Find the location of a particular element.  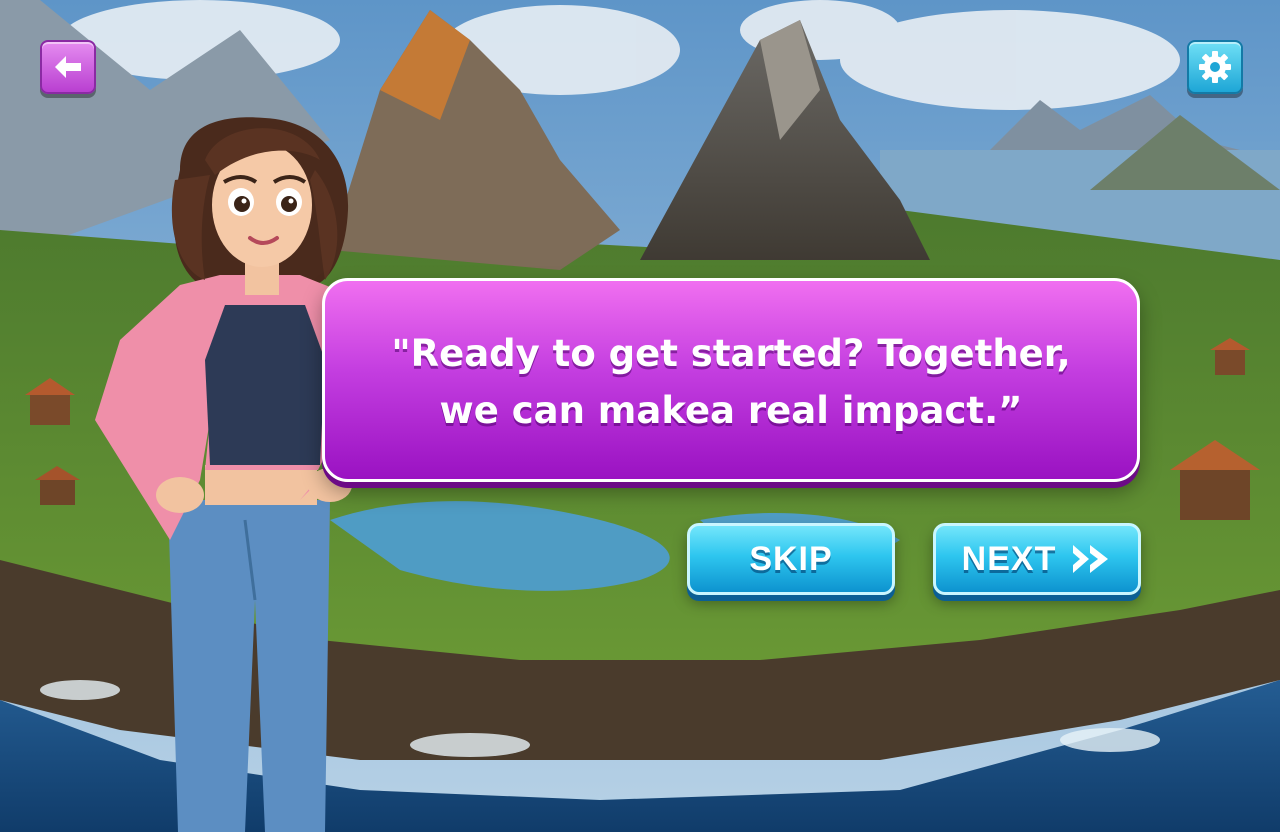

next-button: NEXT is located at coordinates (1037, 559).